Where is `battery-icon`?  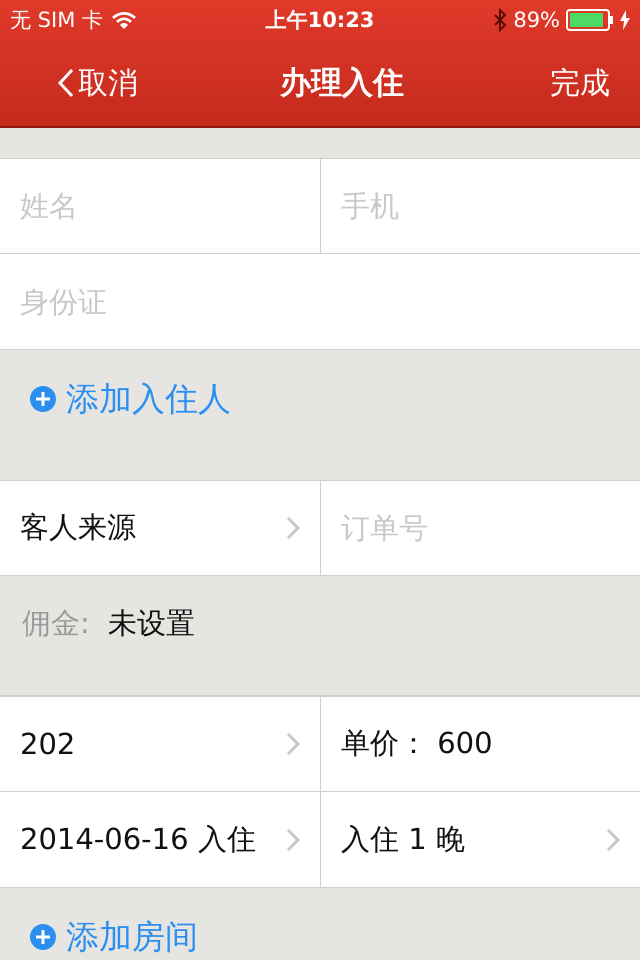
battery-icon is located at coordinates (590, 20).